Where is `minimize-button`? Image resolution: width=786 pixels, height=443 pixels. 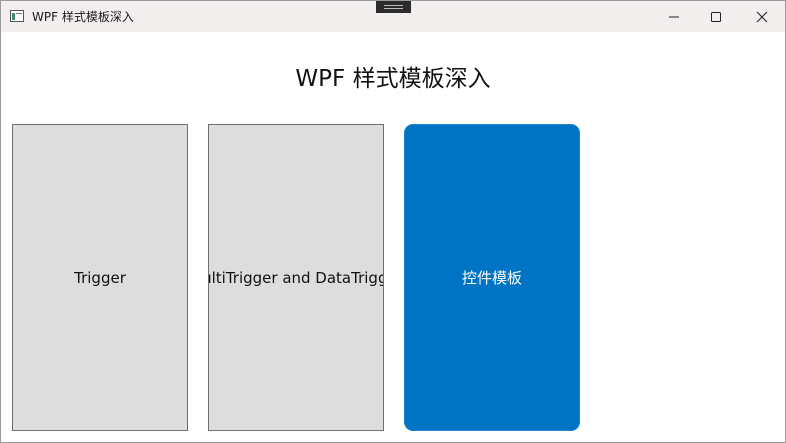
minimize-button is located at coordinates (674, 16).